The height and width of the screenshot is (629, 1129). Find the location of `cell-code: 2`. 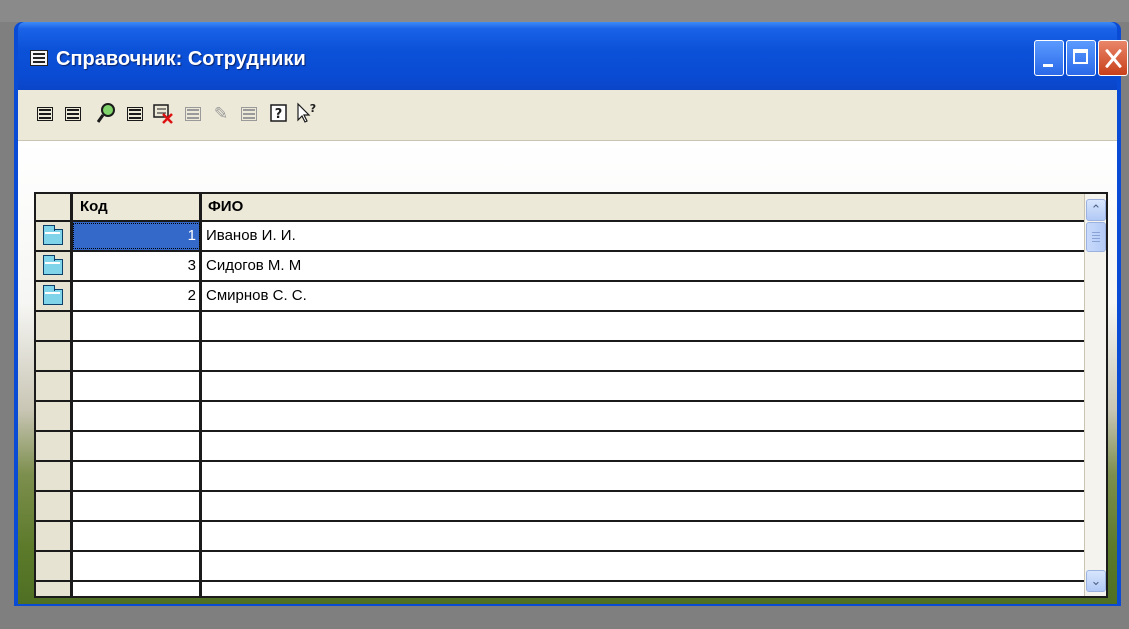

cell-code: 2 is located at coordinates (136, 296).